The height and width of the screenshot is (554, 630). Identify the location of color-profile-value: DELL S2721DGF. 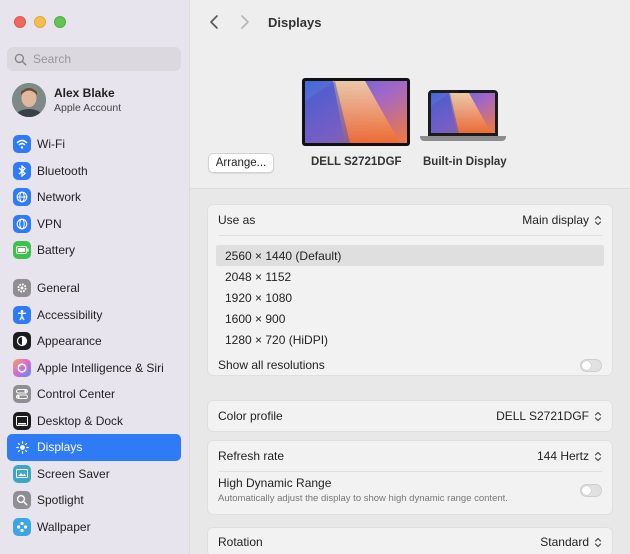
(542, 416).